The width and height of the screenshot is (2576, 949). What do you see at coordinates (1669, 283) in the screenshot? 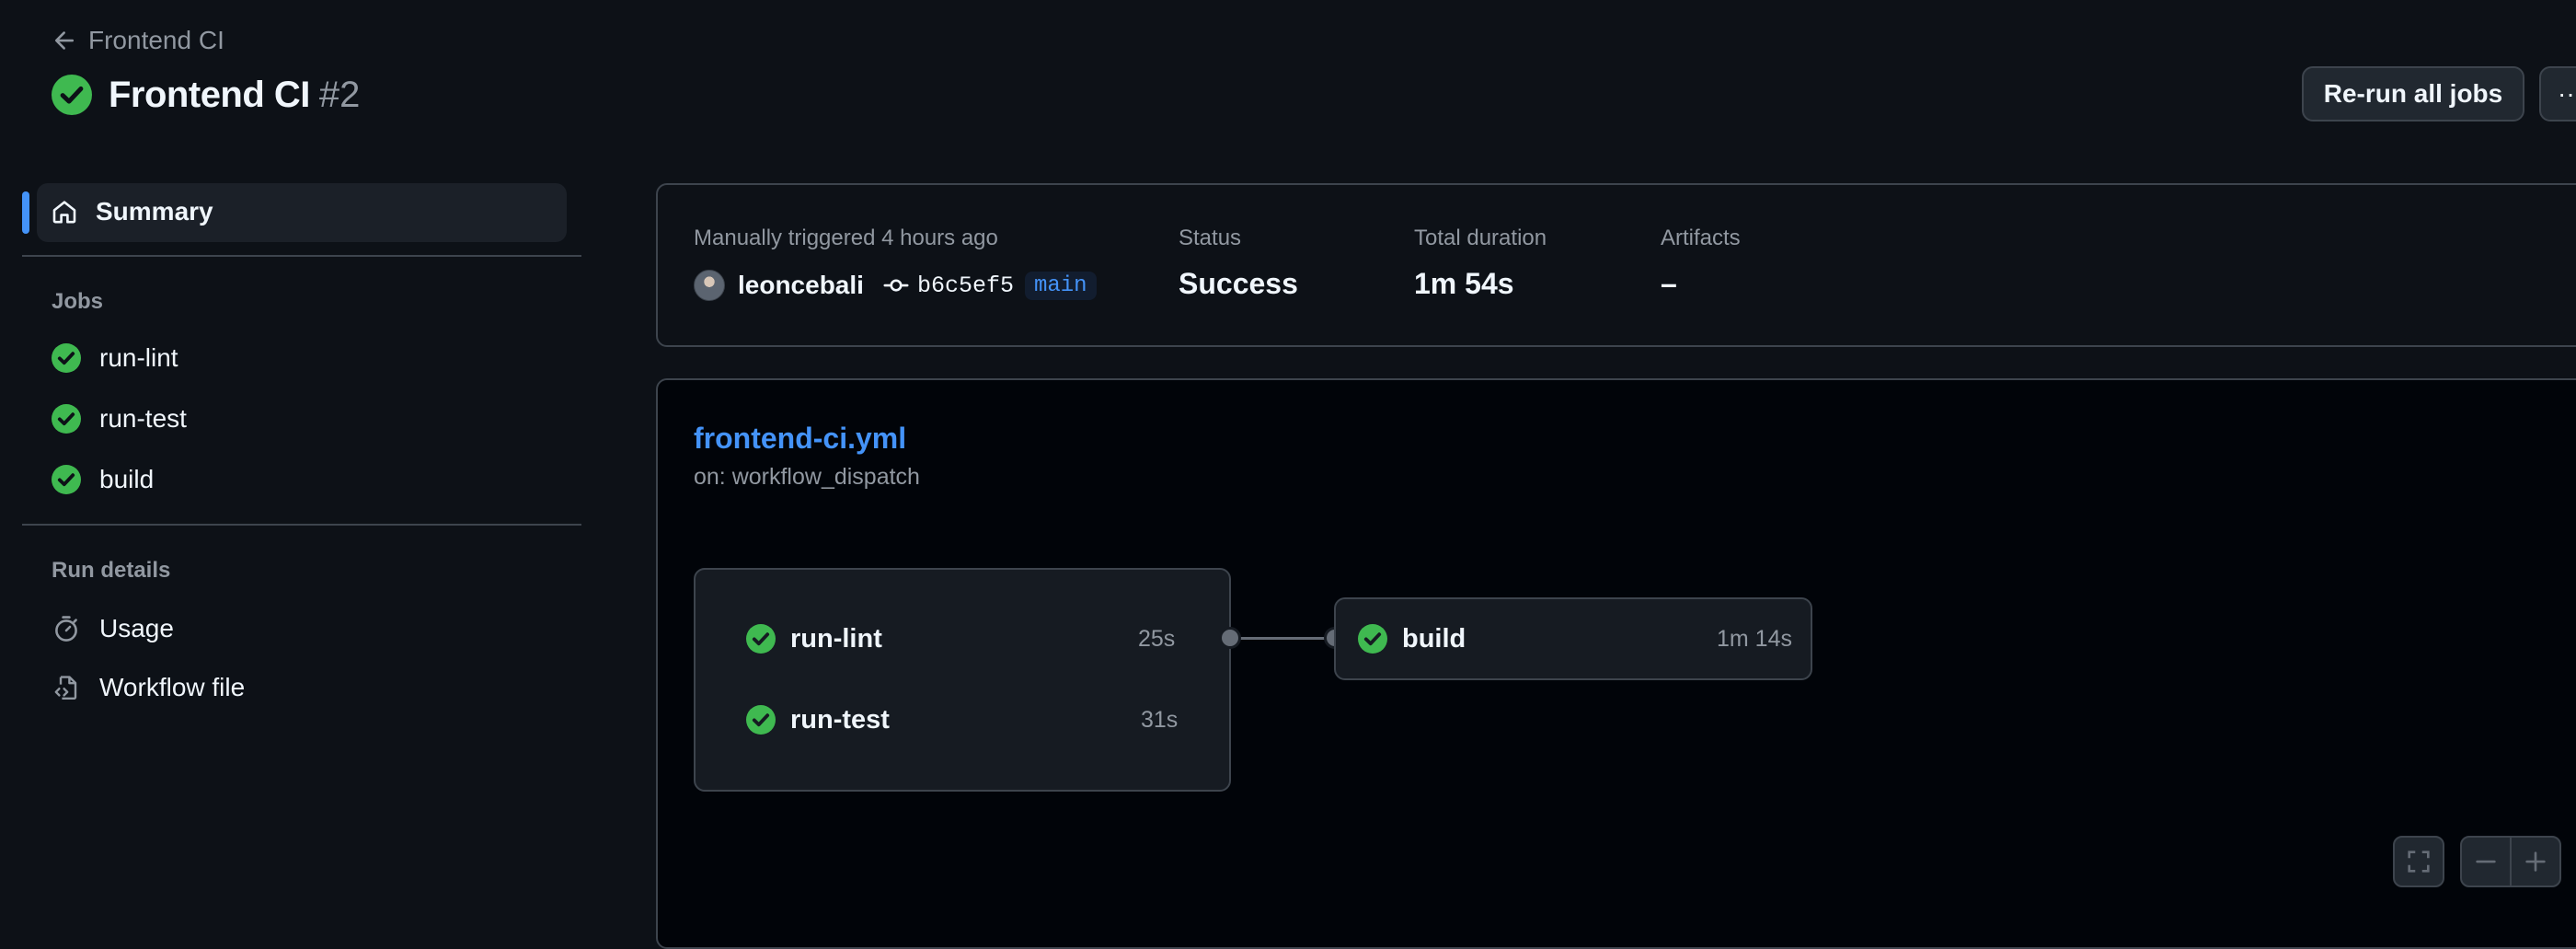
I see `artifacts-value: –` at bounding box center [1669, 283].